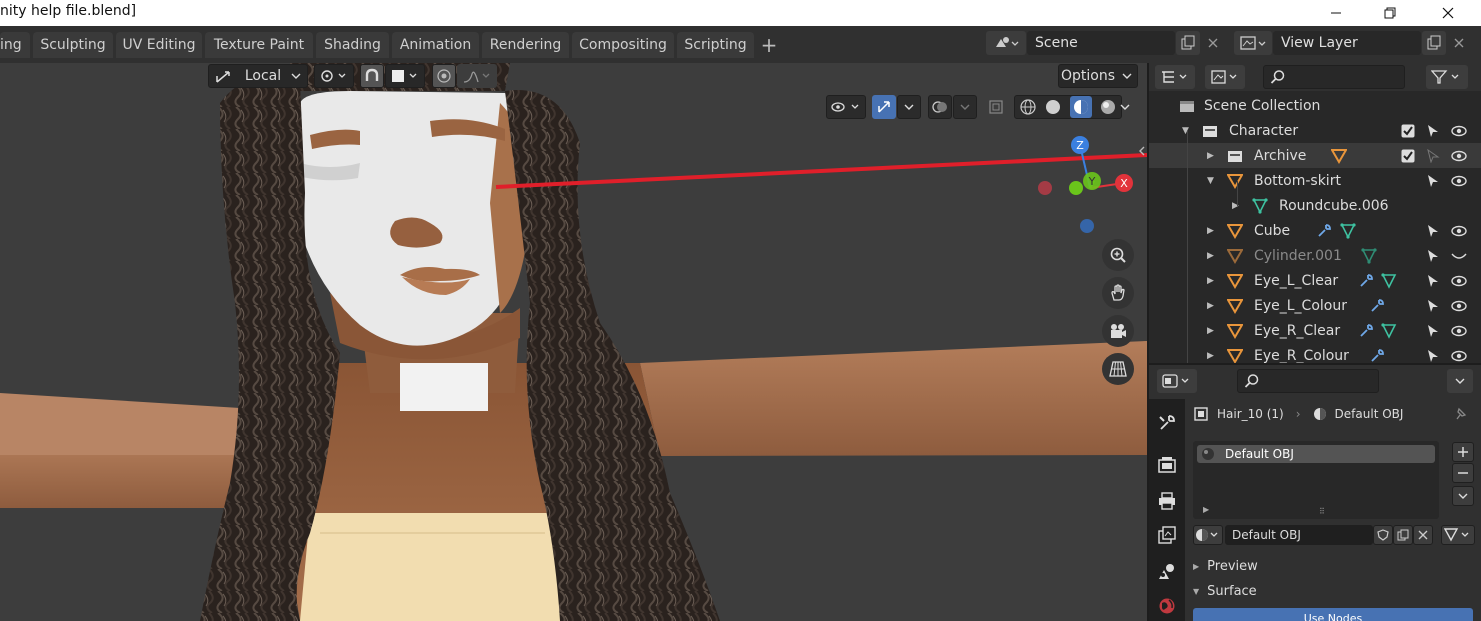  Describe the element at coordinates (1315, 105) in the screenshot. I see `outliner-row-scene-collection: Scene Collection` at that location.